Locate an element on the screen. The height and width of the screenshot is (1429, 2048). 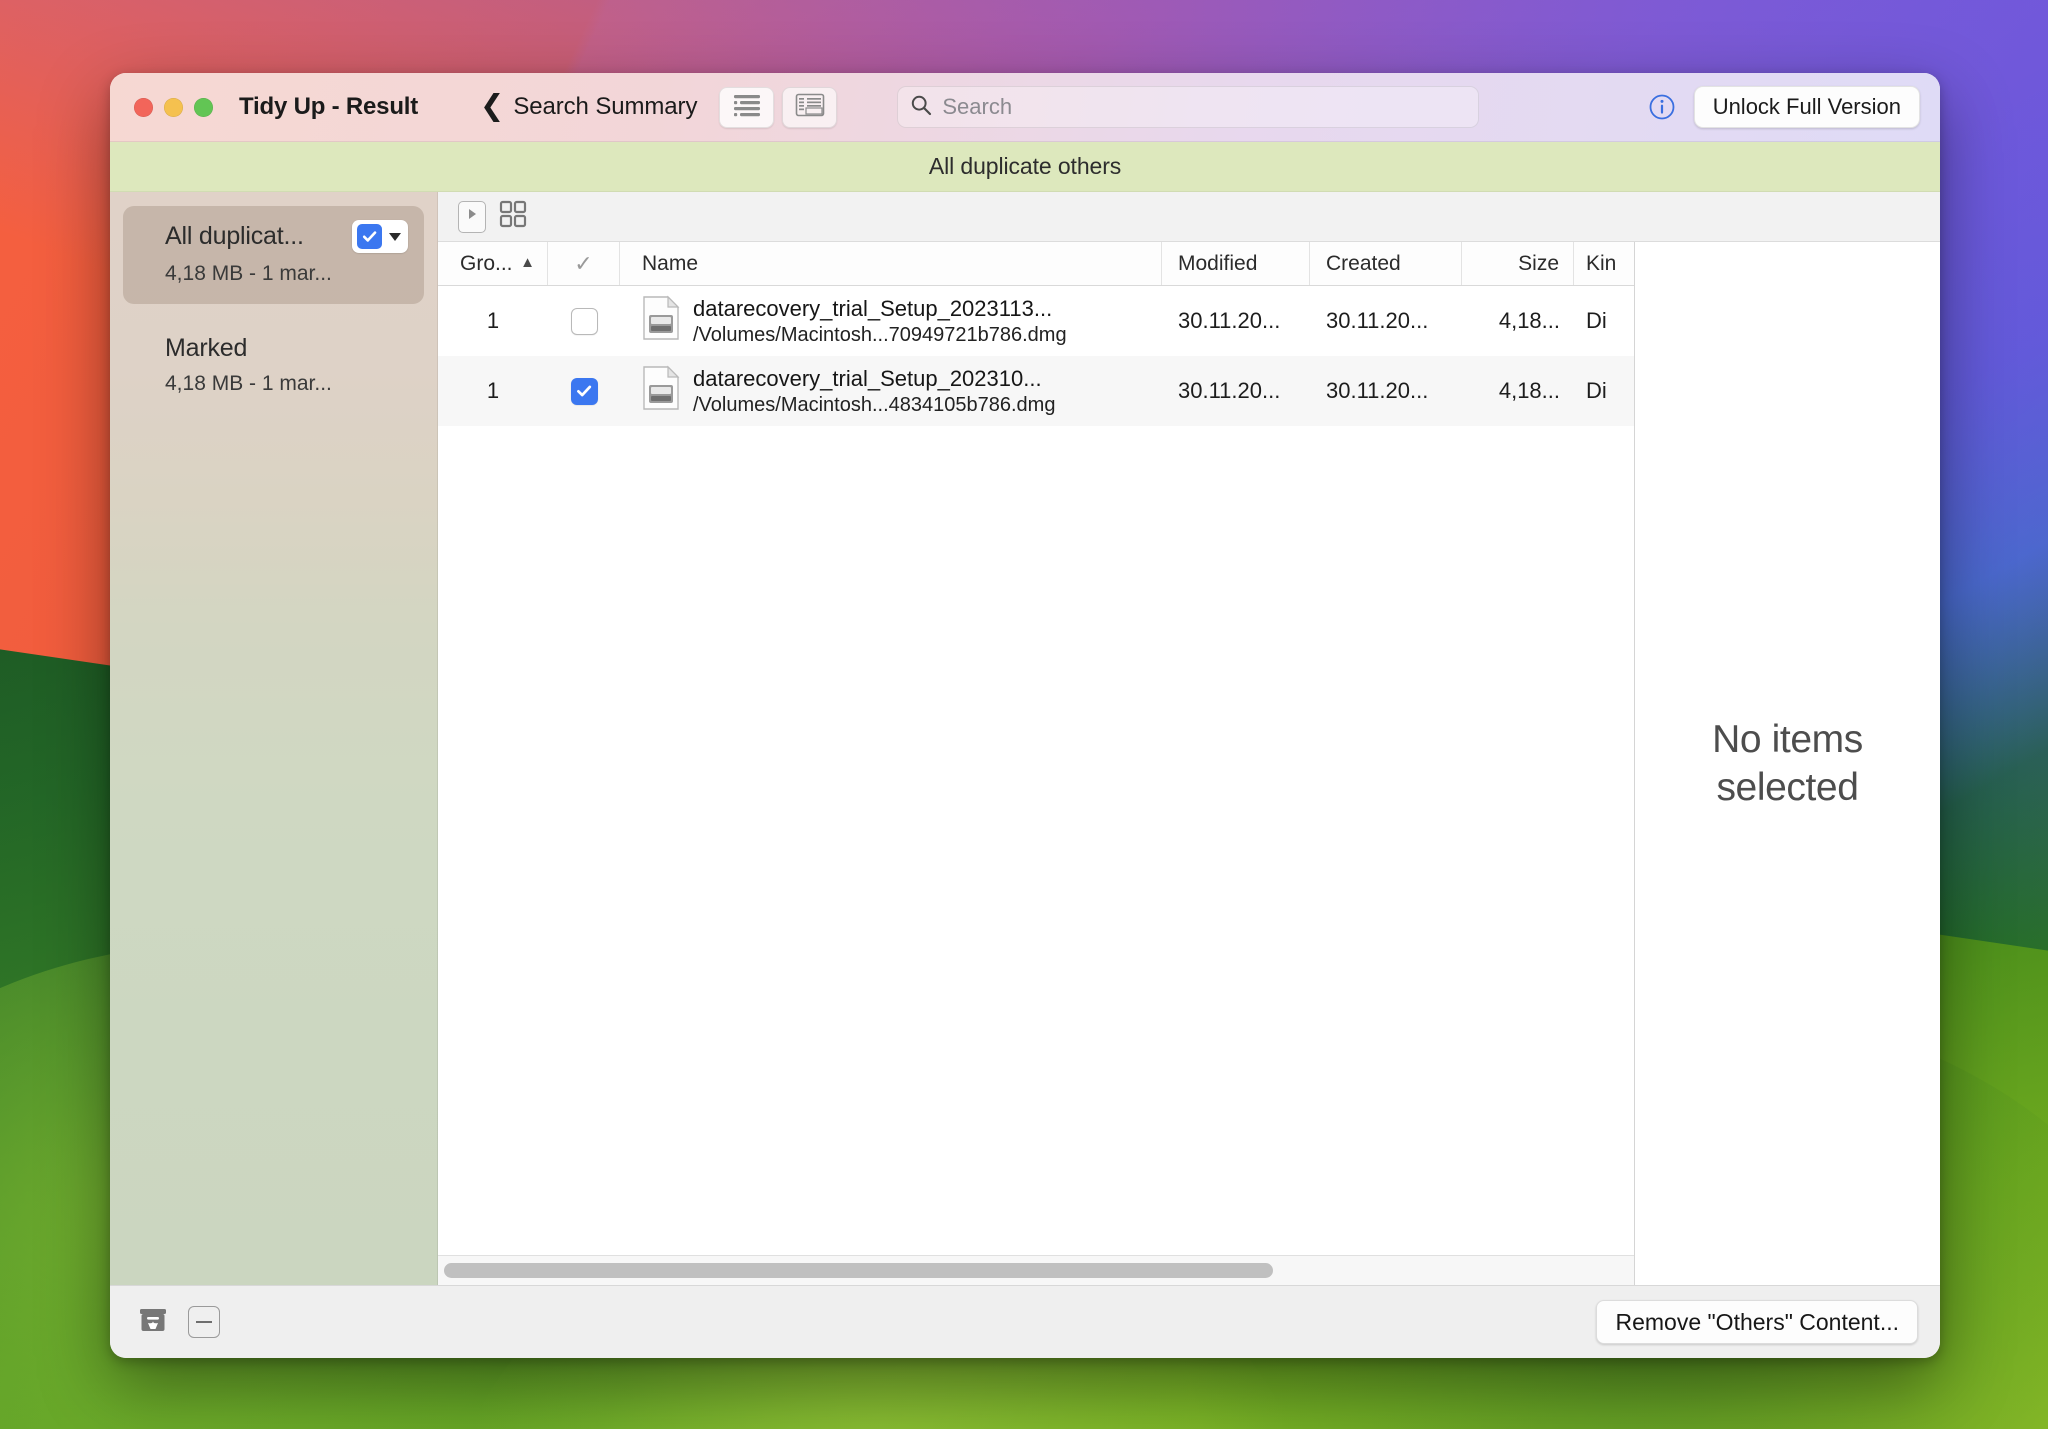
column-header-name-label: Name is located at coordinates (670, 263).